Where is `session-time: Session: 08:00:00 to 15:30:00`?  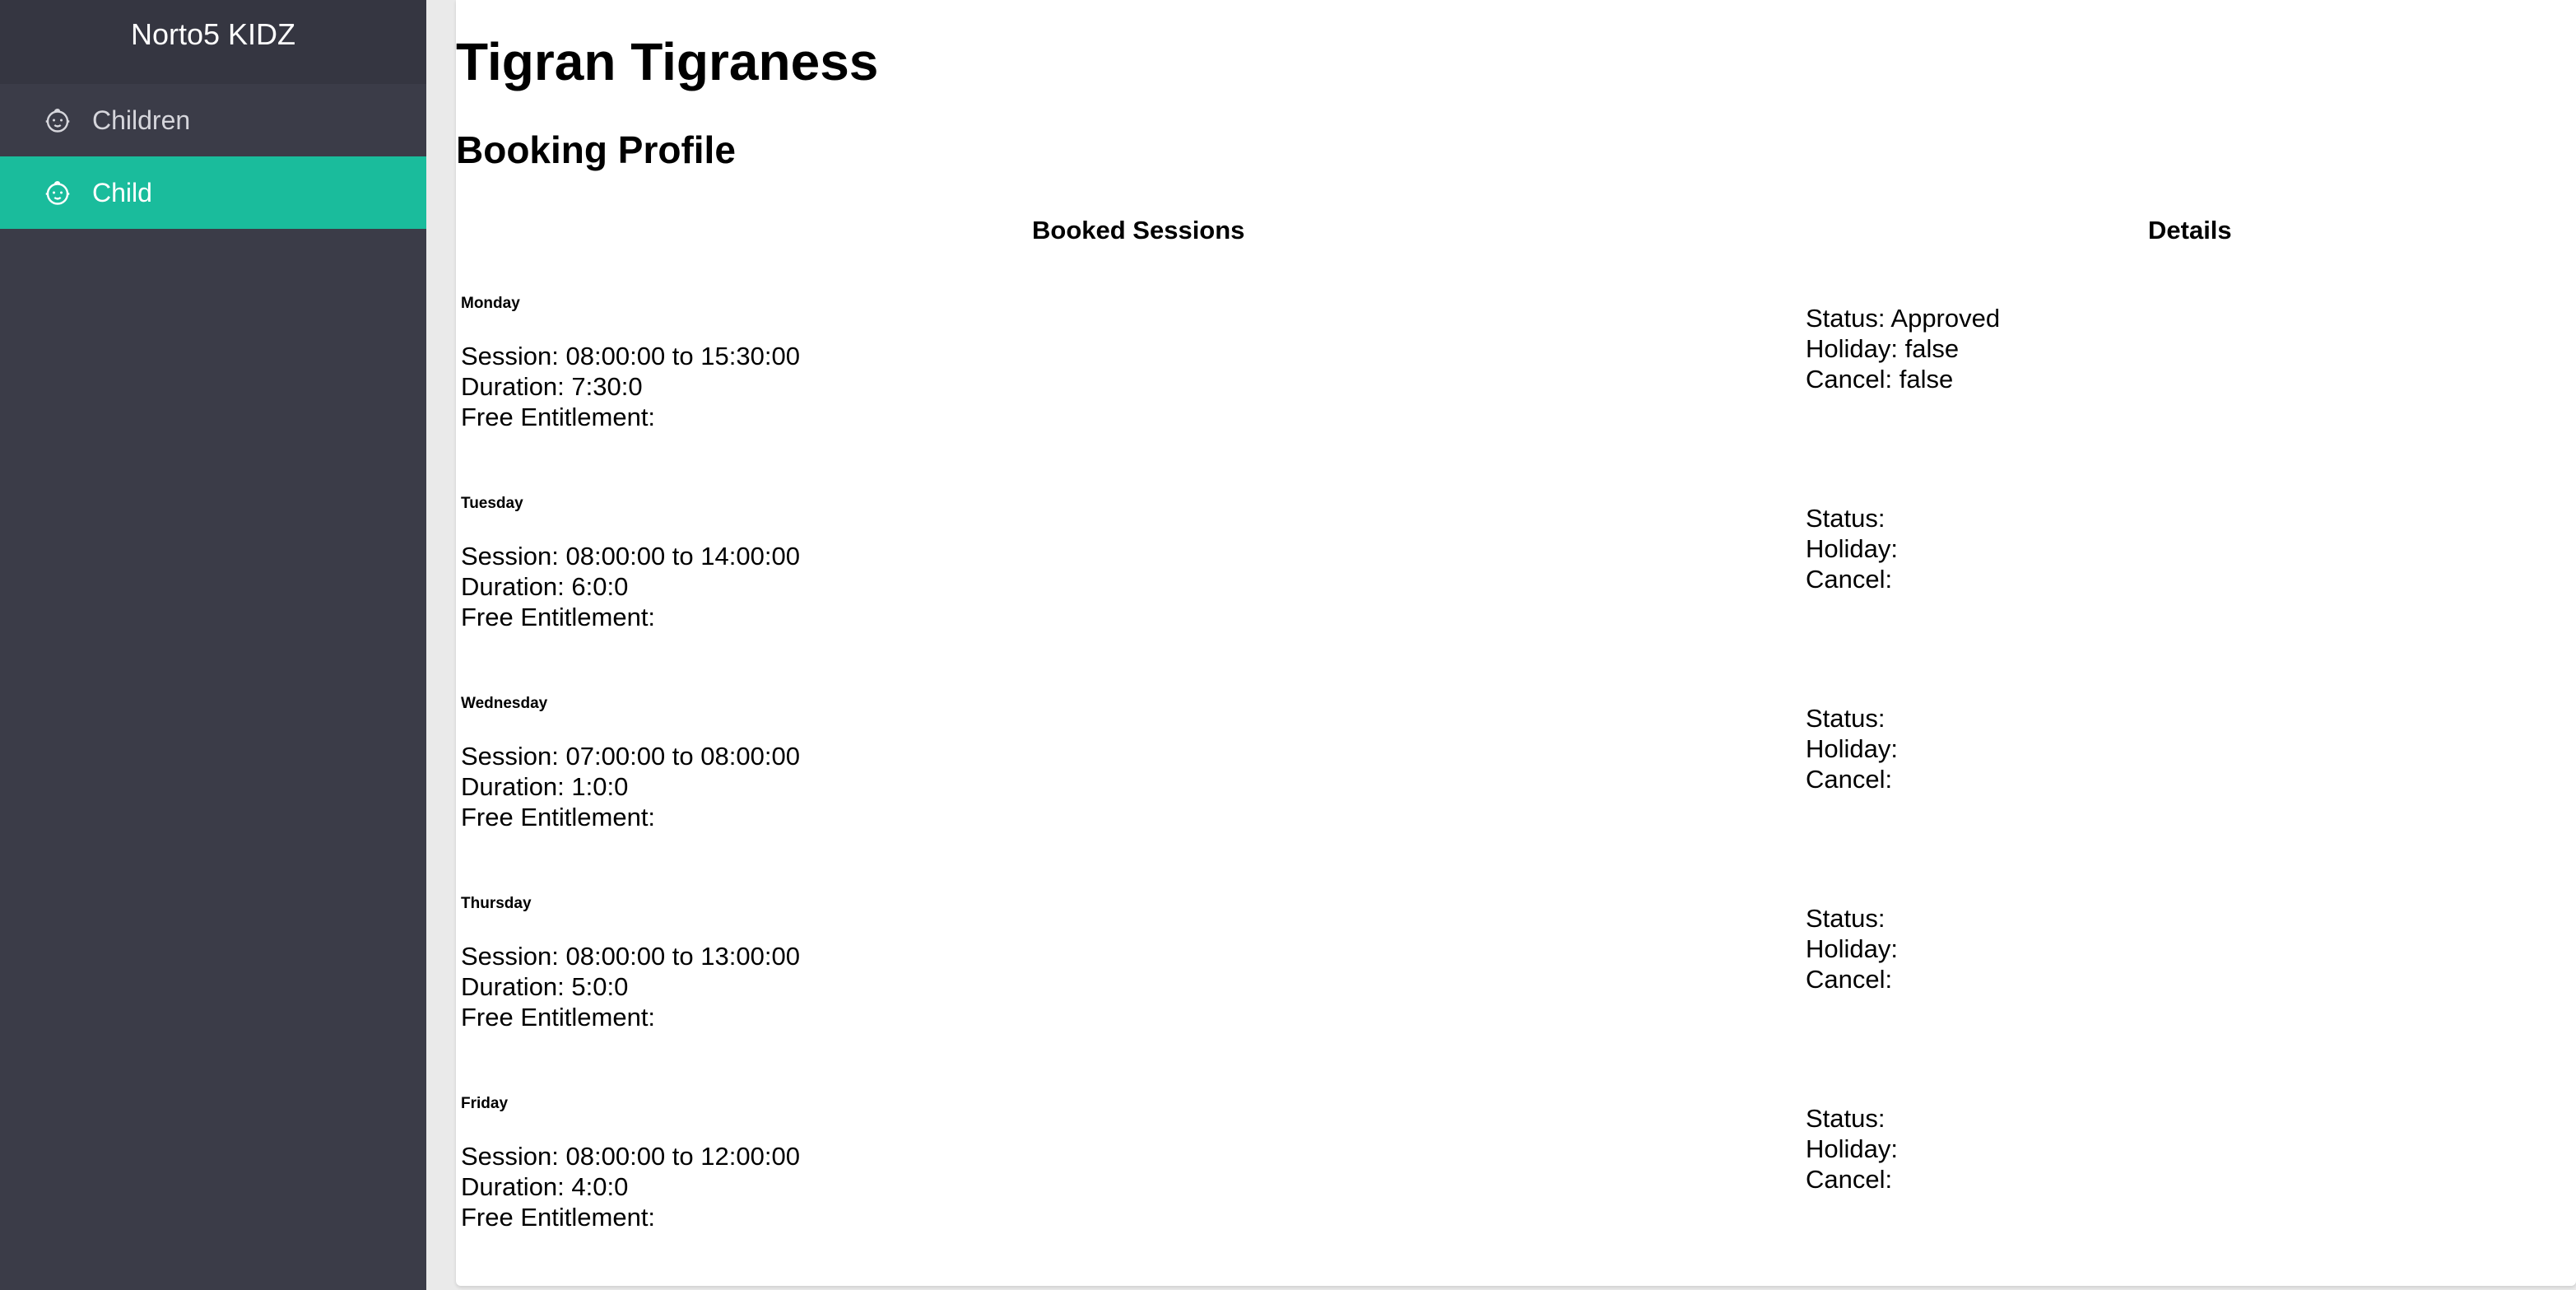
session-time: Session: 08:00:00 to 15:30:00 is located at coordinates (630, 356).